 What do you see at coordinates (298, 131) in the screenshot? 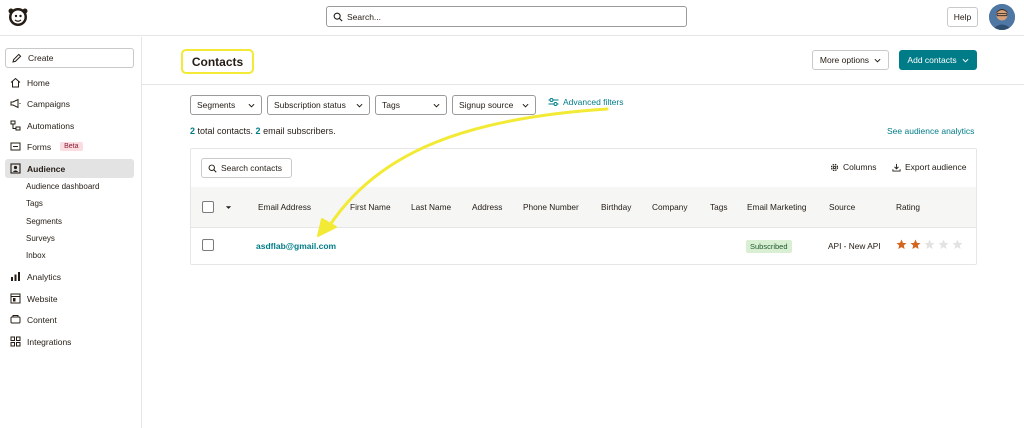
I see `email-subscribers-text: email subscribers.` at bounding box center [298, 131].